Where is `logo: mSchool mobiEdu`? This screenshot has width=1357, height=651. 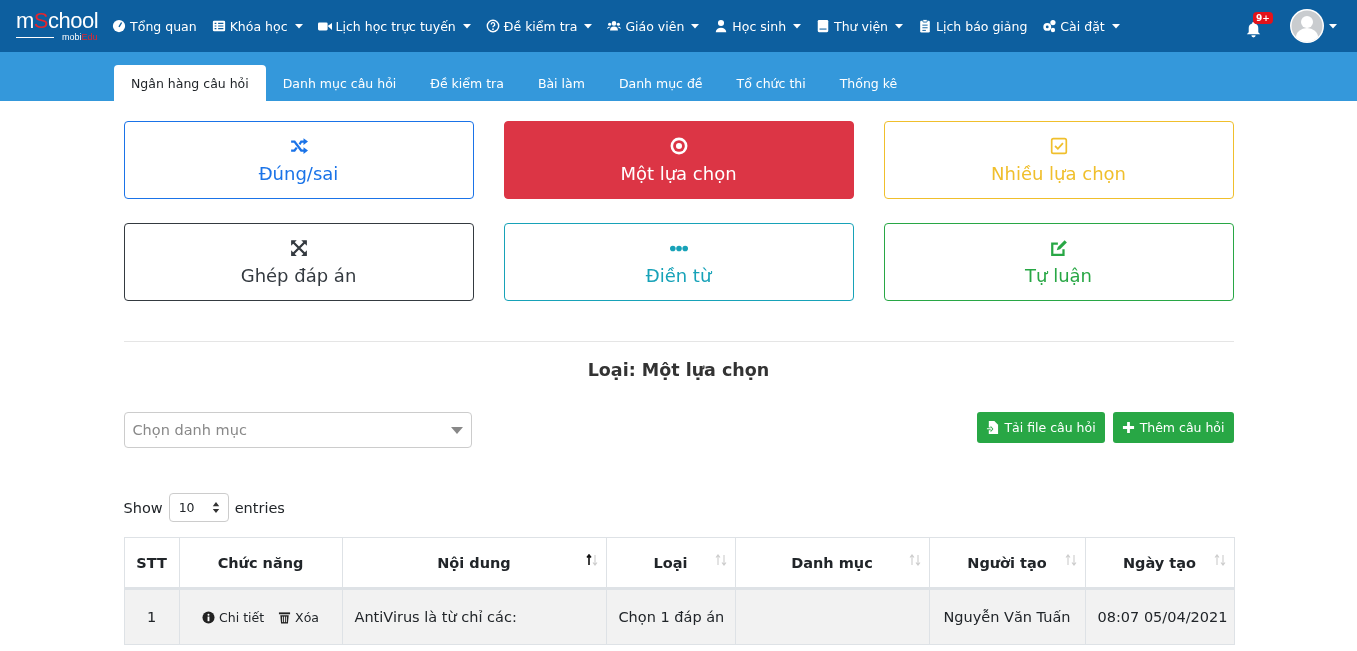
logo: mSchool mobiEdu is located at coordinates (57, 26).